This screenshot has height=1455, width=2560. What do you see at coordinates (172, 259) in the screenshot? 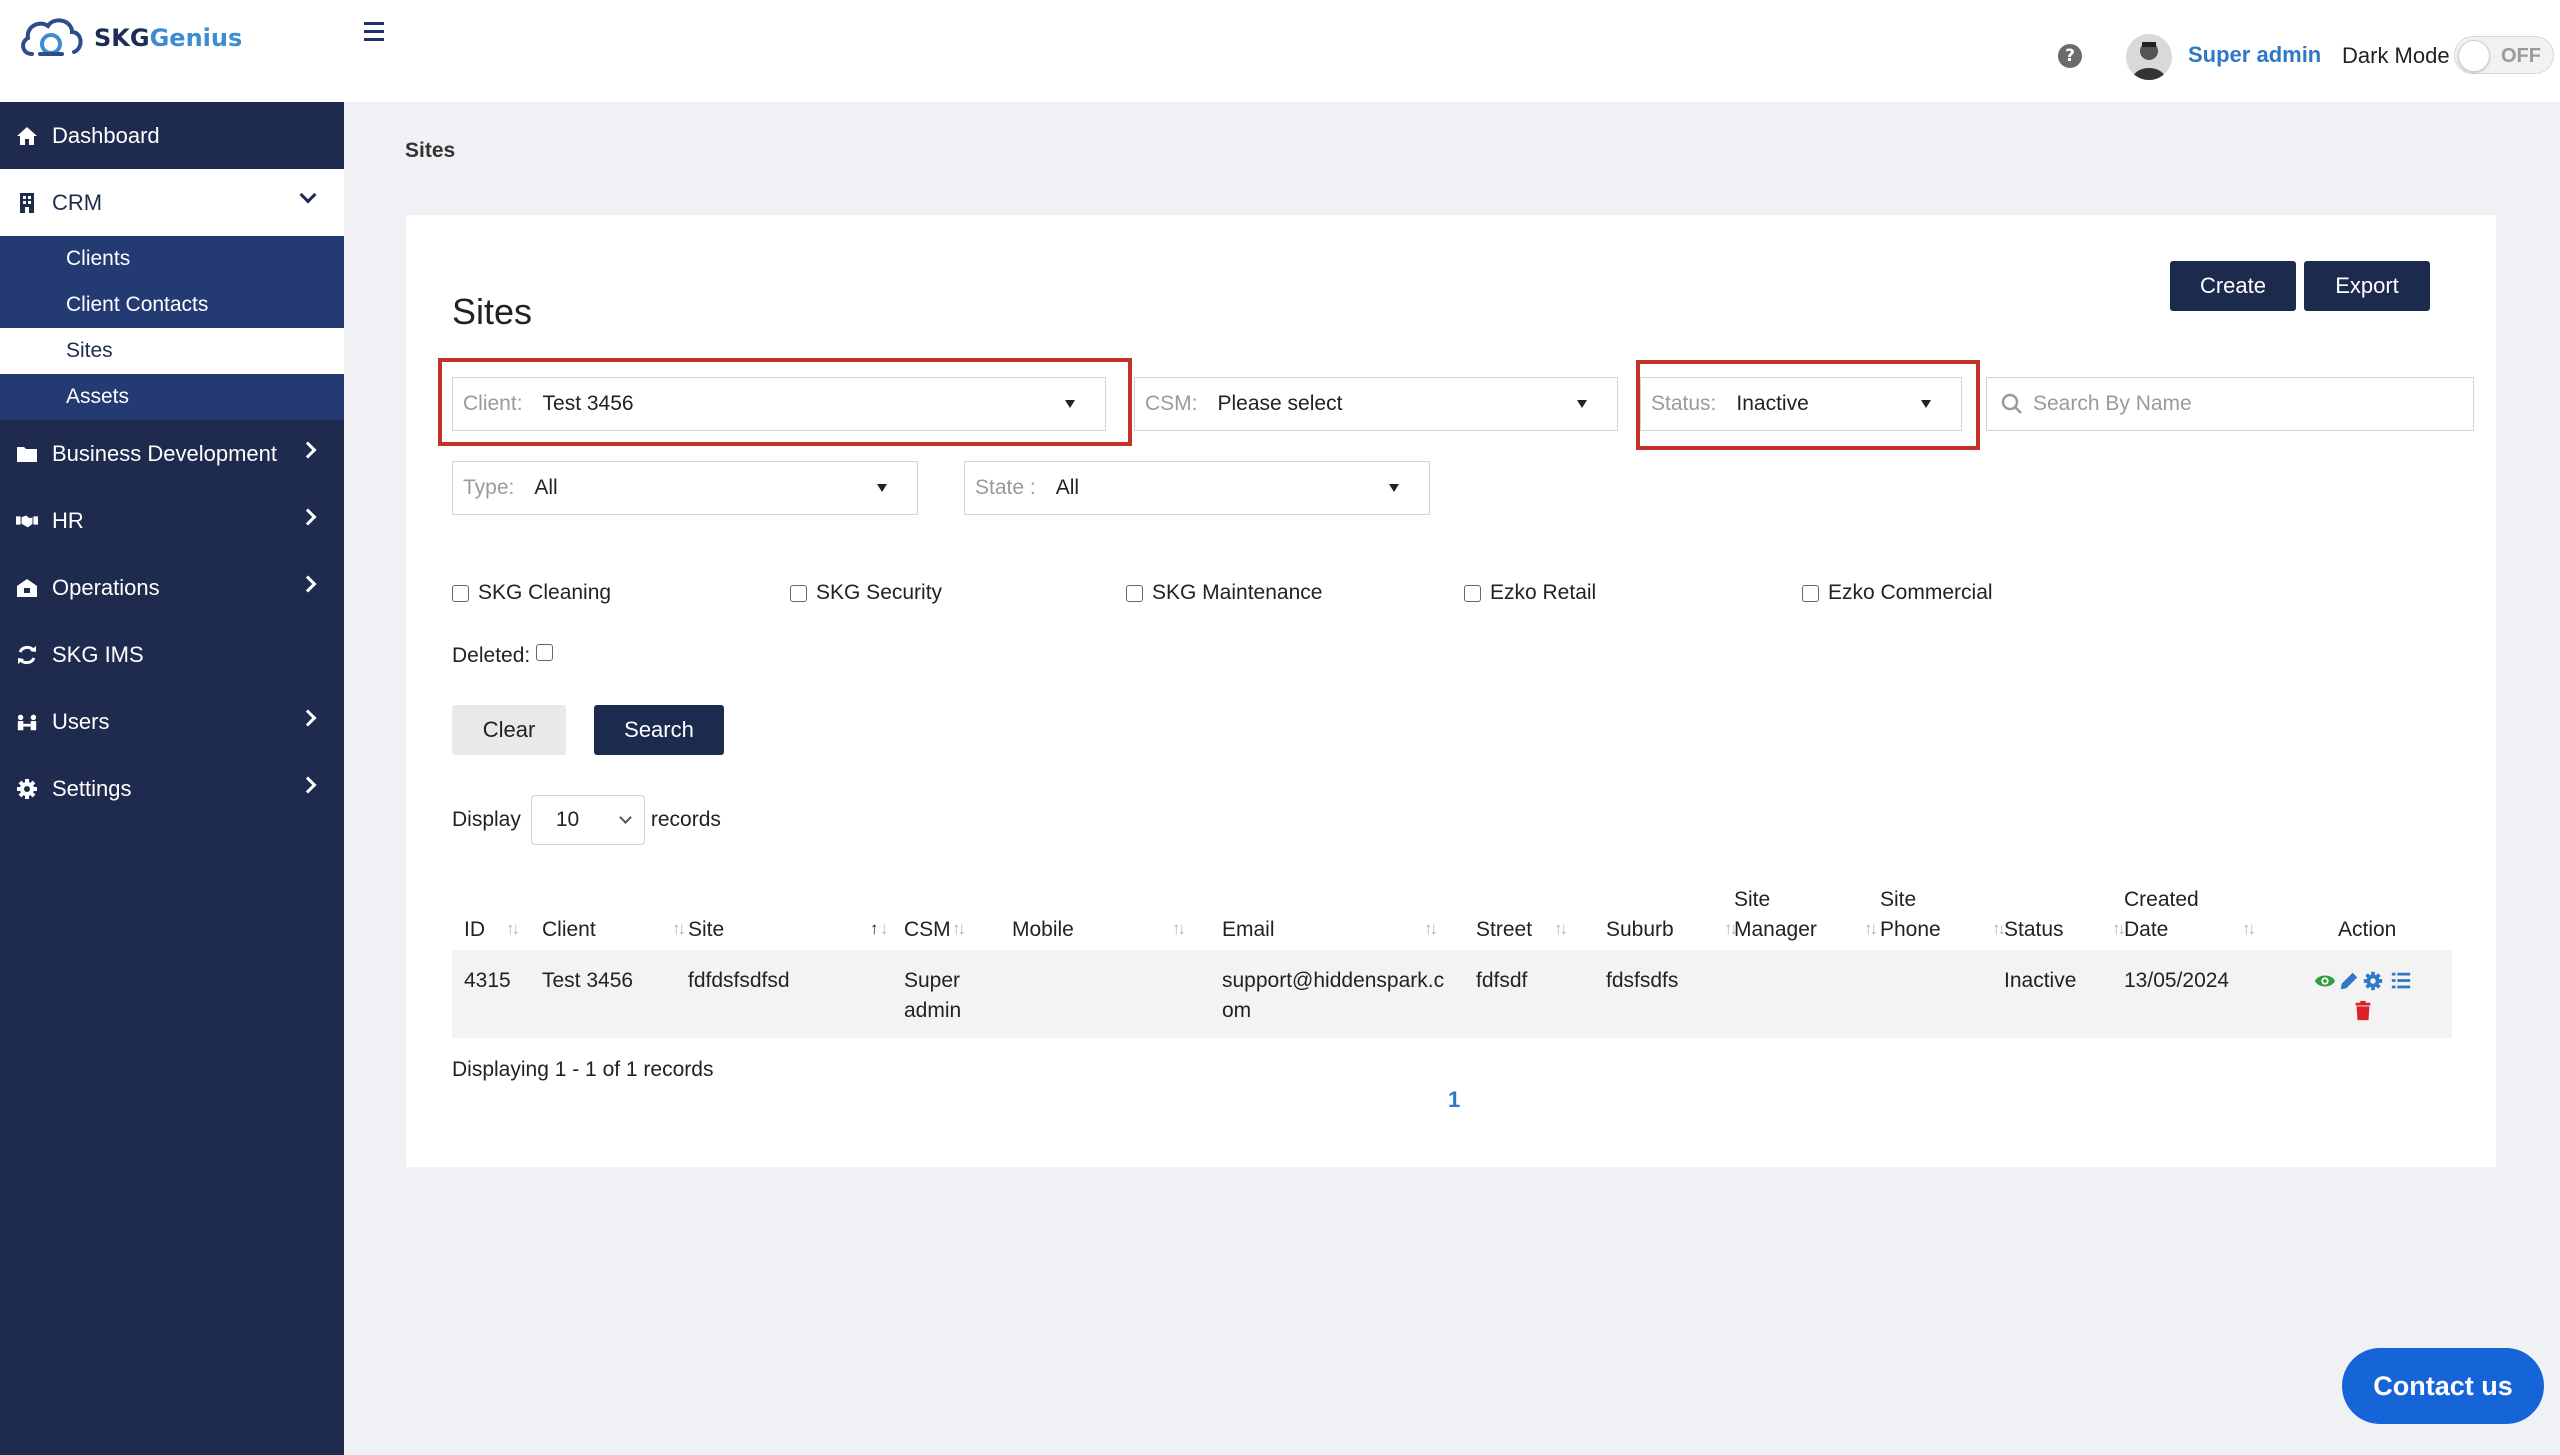
I see `sidebar-subitem-clients: Clients` at bounding box center [172, 259].